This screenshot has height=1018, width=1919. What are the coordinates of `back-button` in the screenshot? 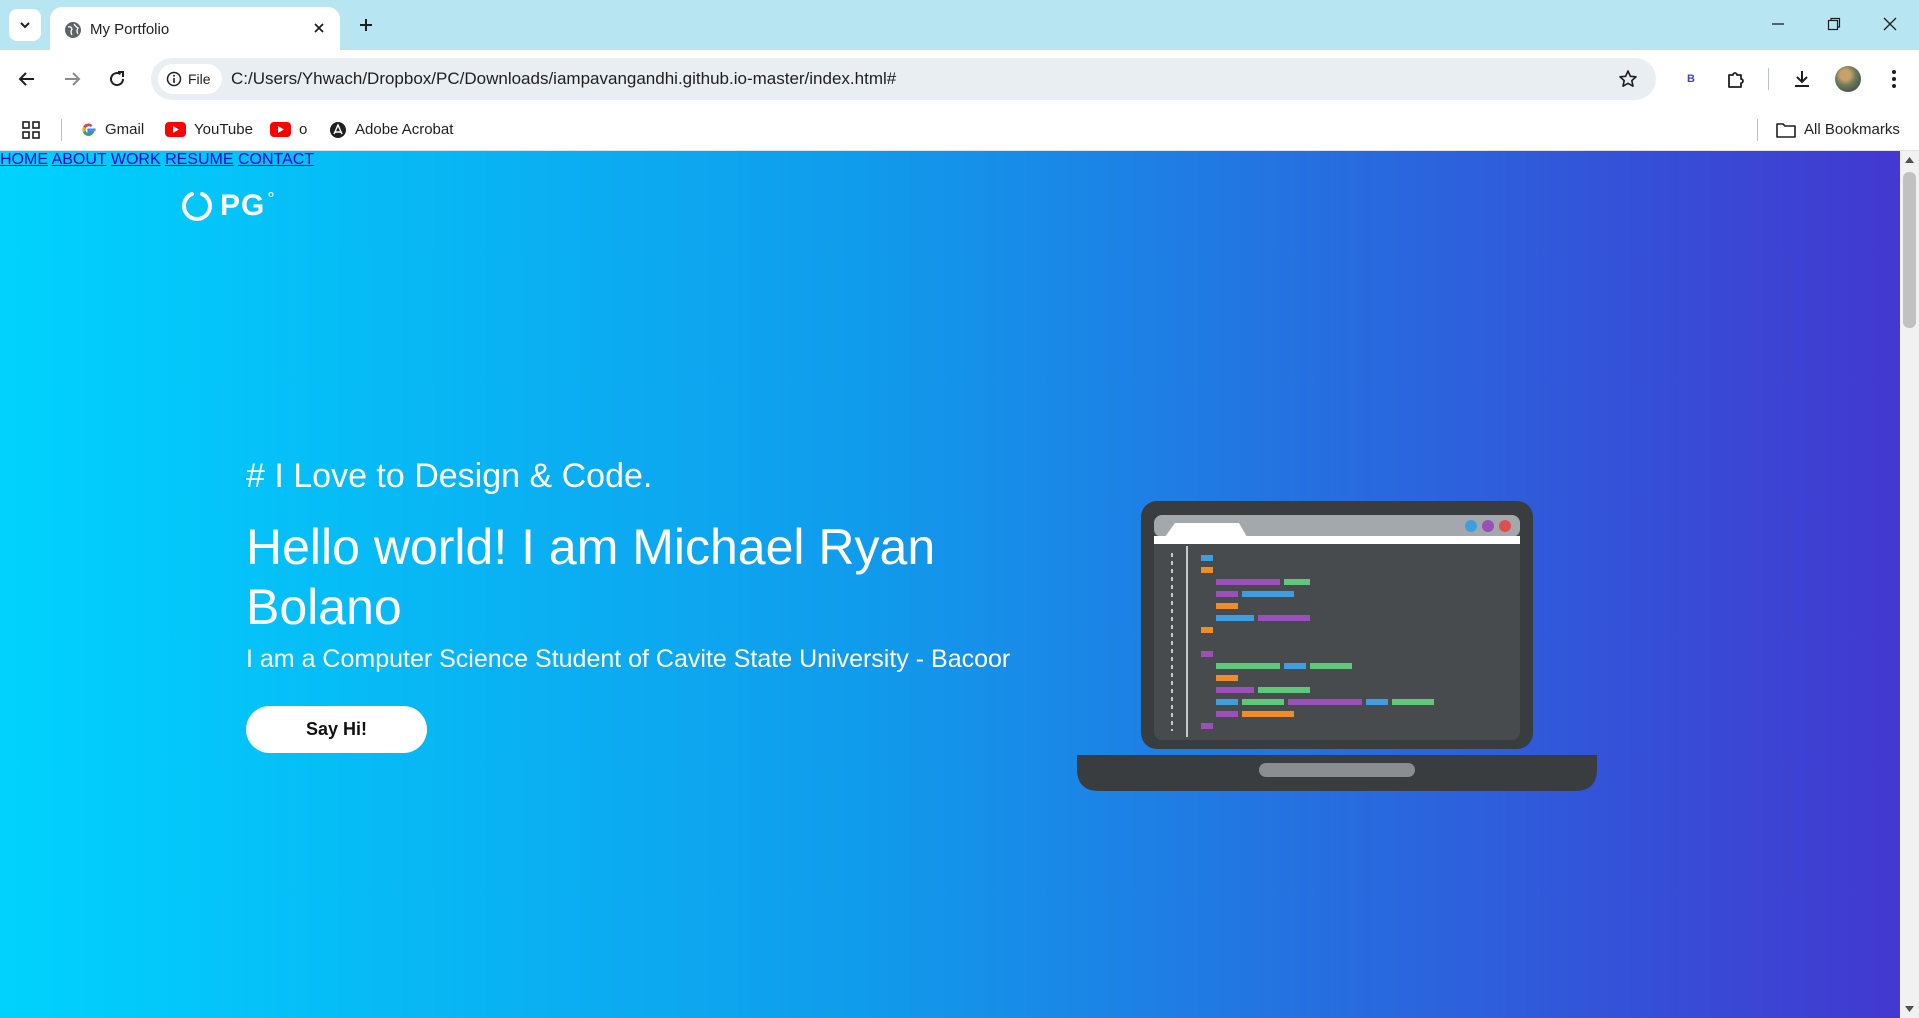 It's located at (27, 79).